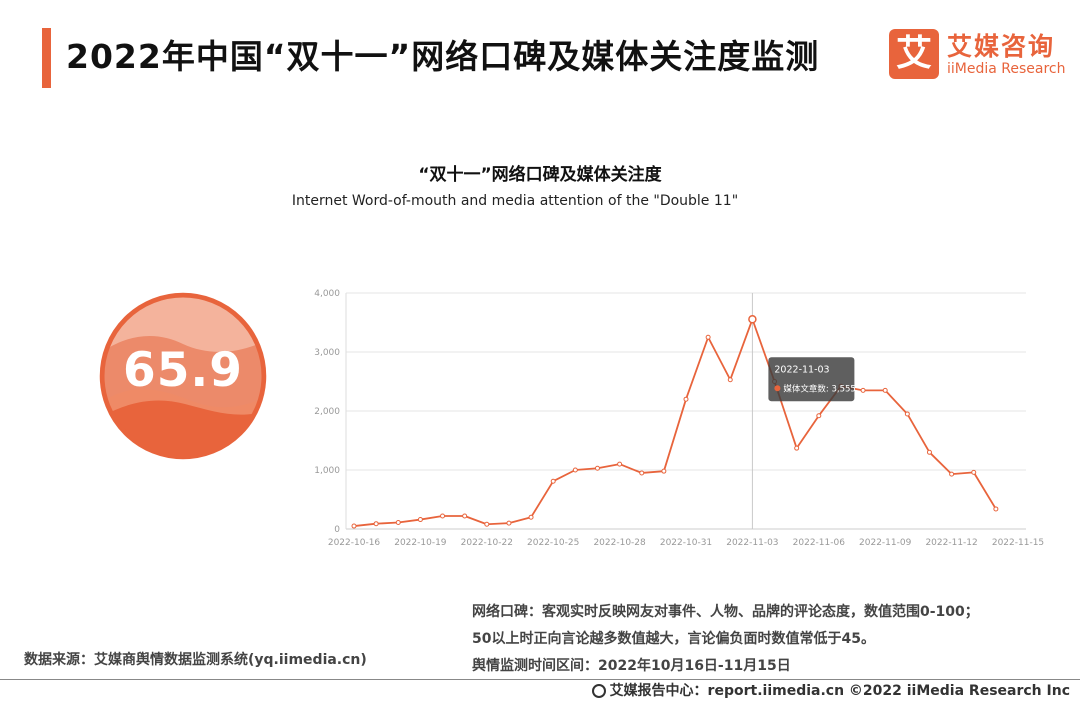 The height and width of the screenshot is (702, 1080). I want to click on x-tick-label: 2022-11-15, so click(1018, 543).